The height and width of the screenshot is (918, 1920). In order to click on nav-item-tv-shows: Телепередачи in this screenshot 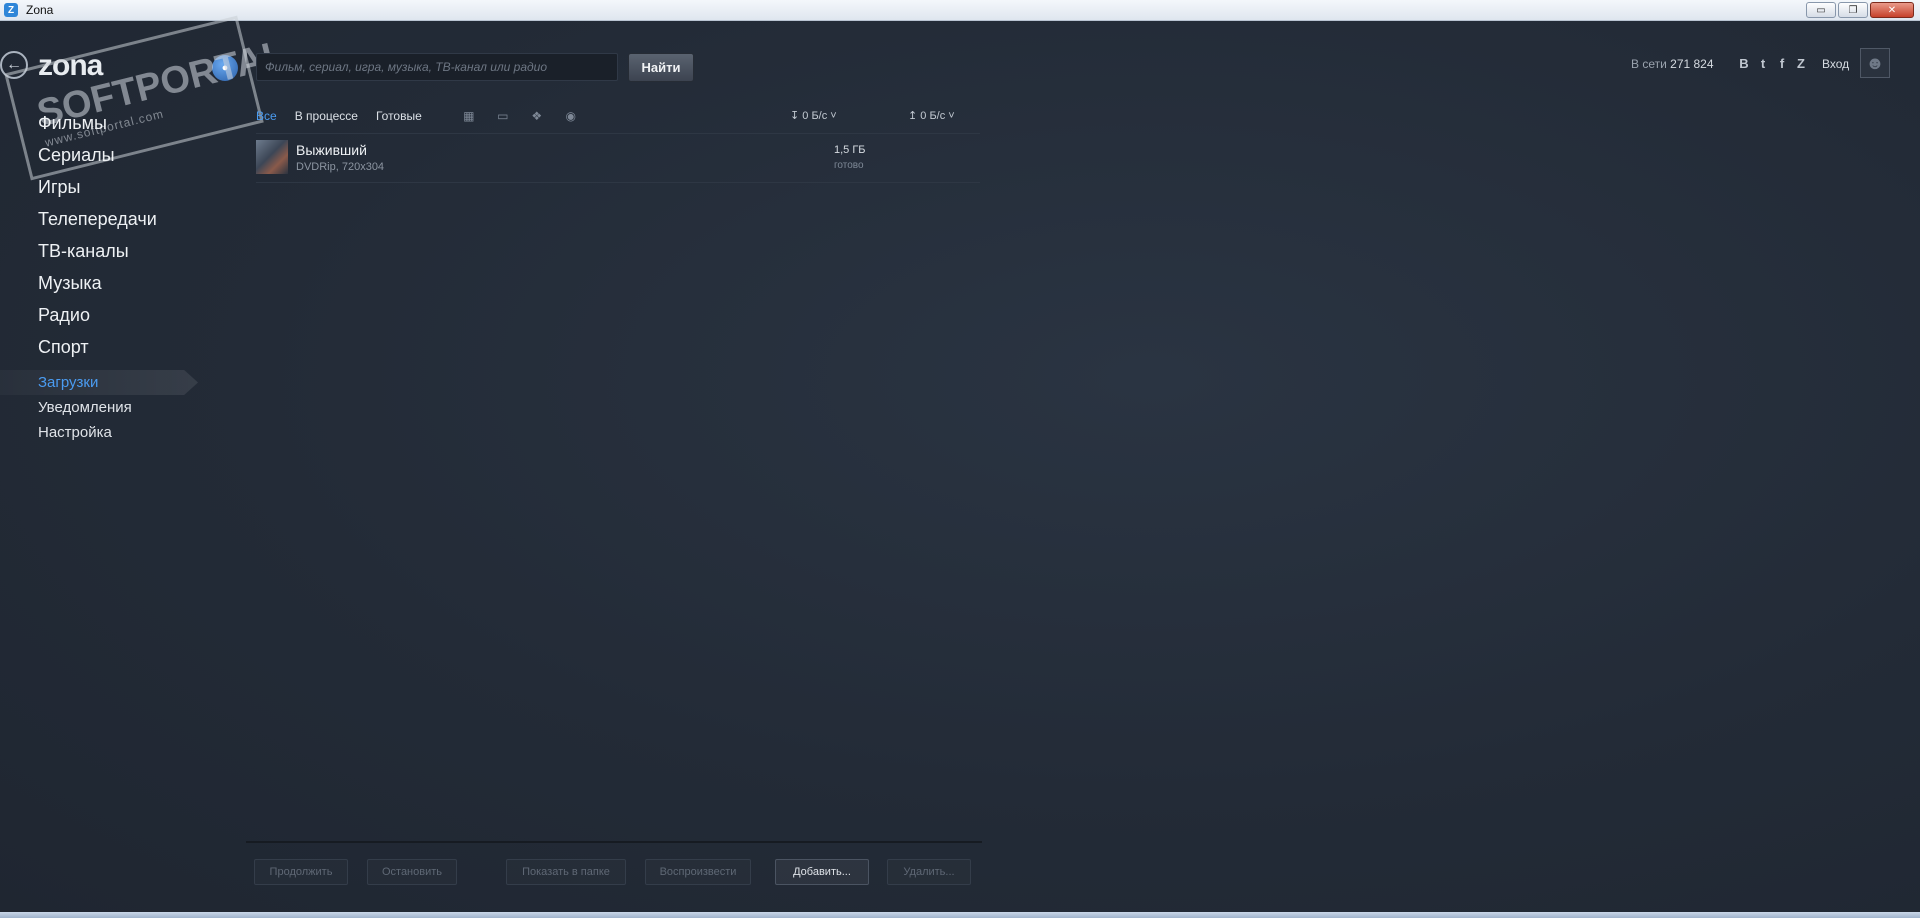, I will do `click(97, 219)`.